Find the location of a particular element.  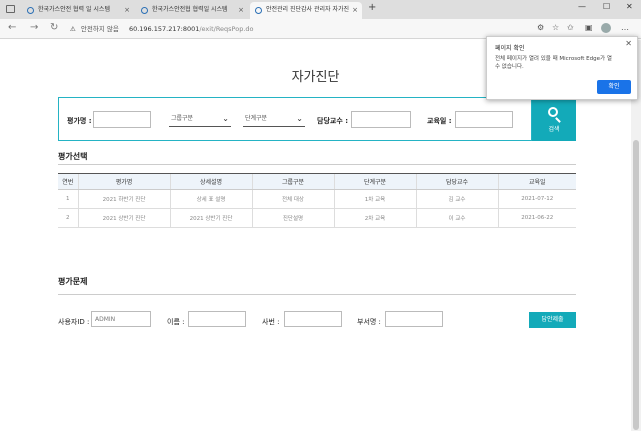

browser-tab-2: 한국가스안전협 협력일 시스템 × is located at coordinates (192, 10).